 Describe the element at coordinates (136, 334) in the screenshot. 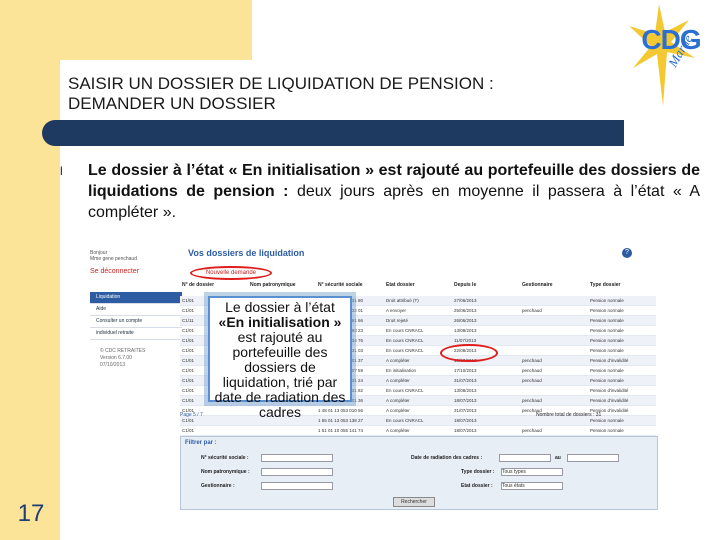

I see `menu-item-consulter-2: individuel retraite` at that location.